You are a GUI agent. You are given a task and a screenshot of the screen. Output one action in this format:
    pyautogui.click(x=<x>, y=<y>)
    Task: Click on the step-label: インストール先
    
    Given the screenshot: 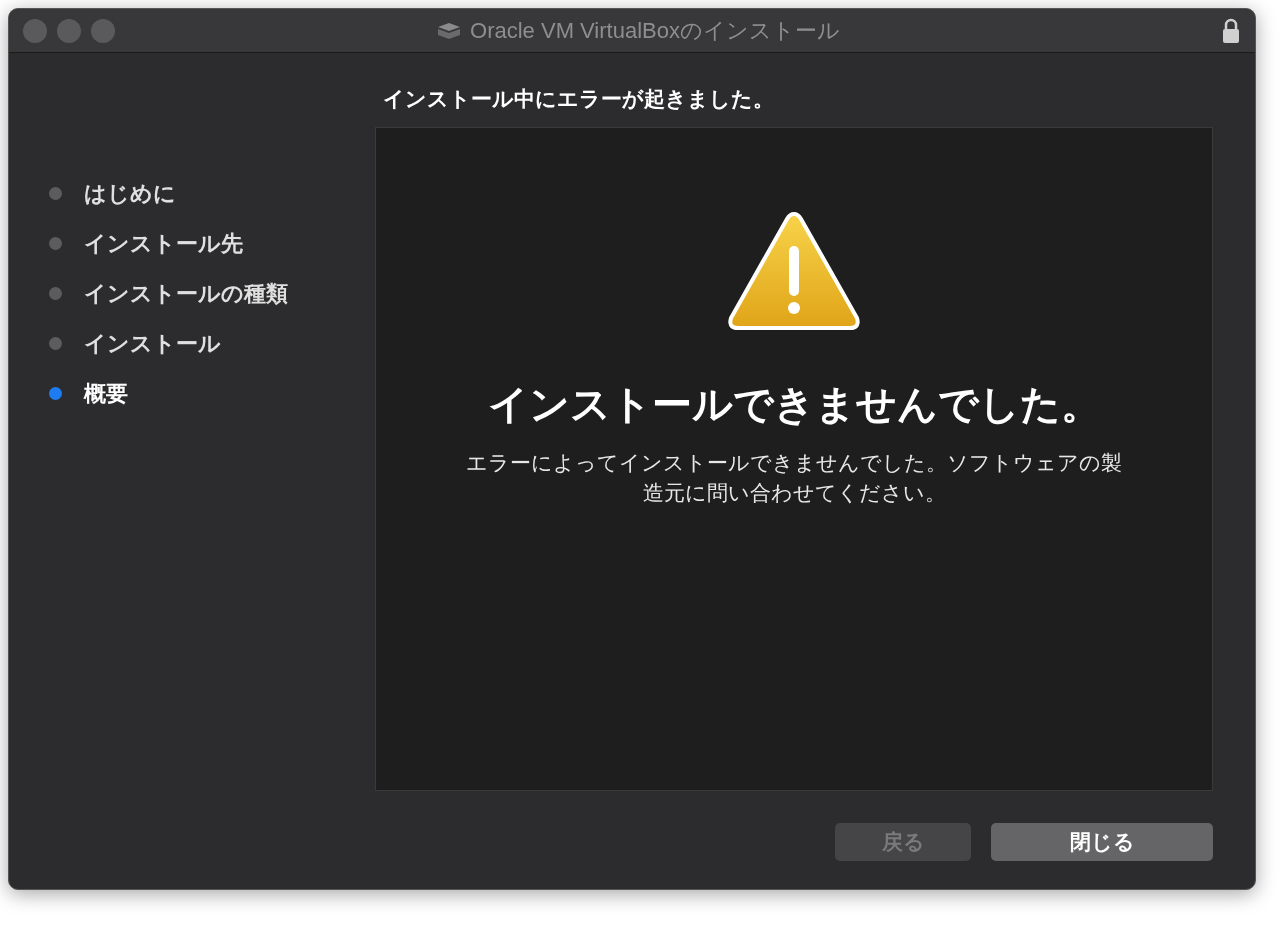 What is the action you would take?
    pyautogui.click(x=163, y=243)
    